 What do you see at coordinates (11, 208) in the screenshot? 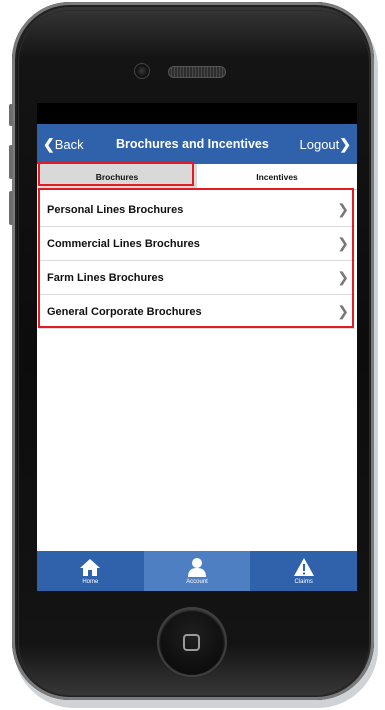
I see `volume-down-button` at bounding box center [11, 208].